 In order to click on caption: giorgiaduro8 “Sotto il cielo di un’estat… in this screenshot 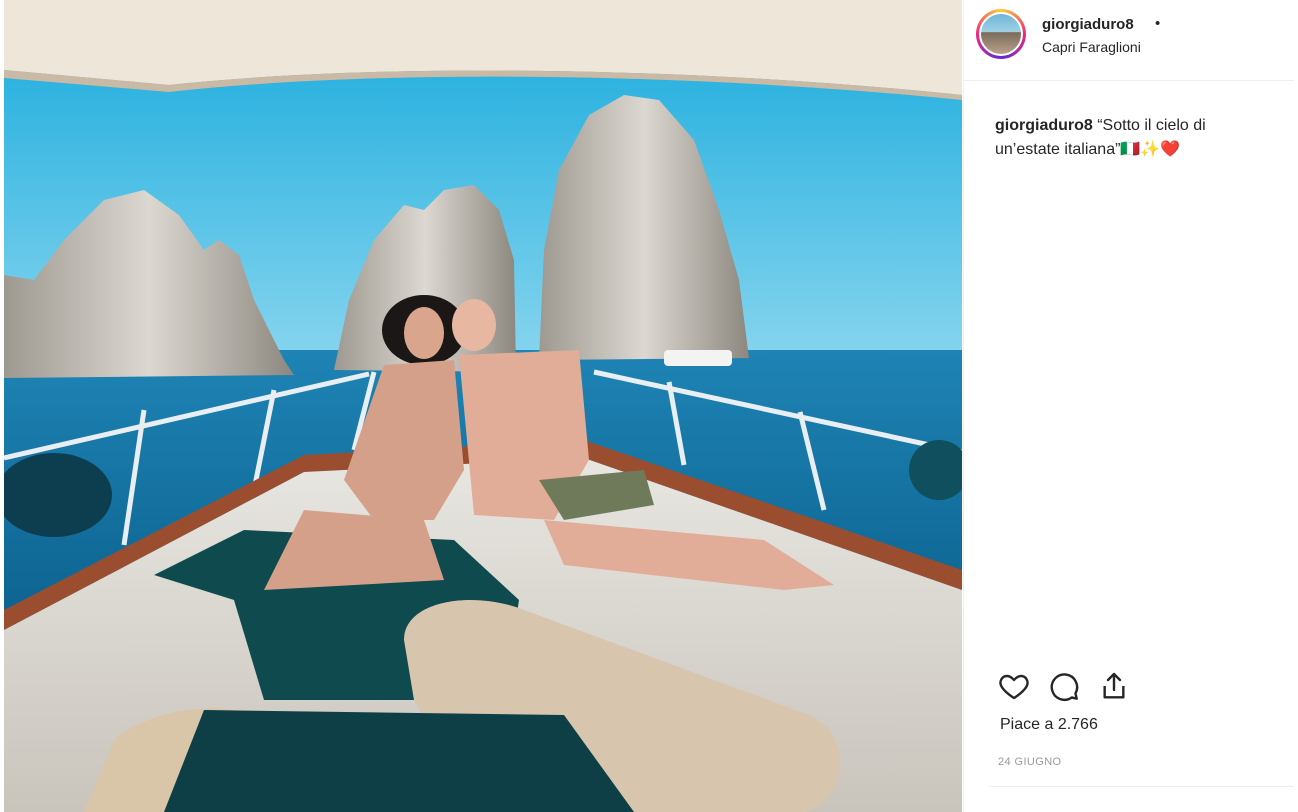, I will do `click(1135, 138)`.